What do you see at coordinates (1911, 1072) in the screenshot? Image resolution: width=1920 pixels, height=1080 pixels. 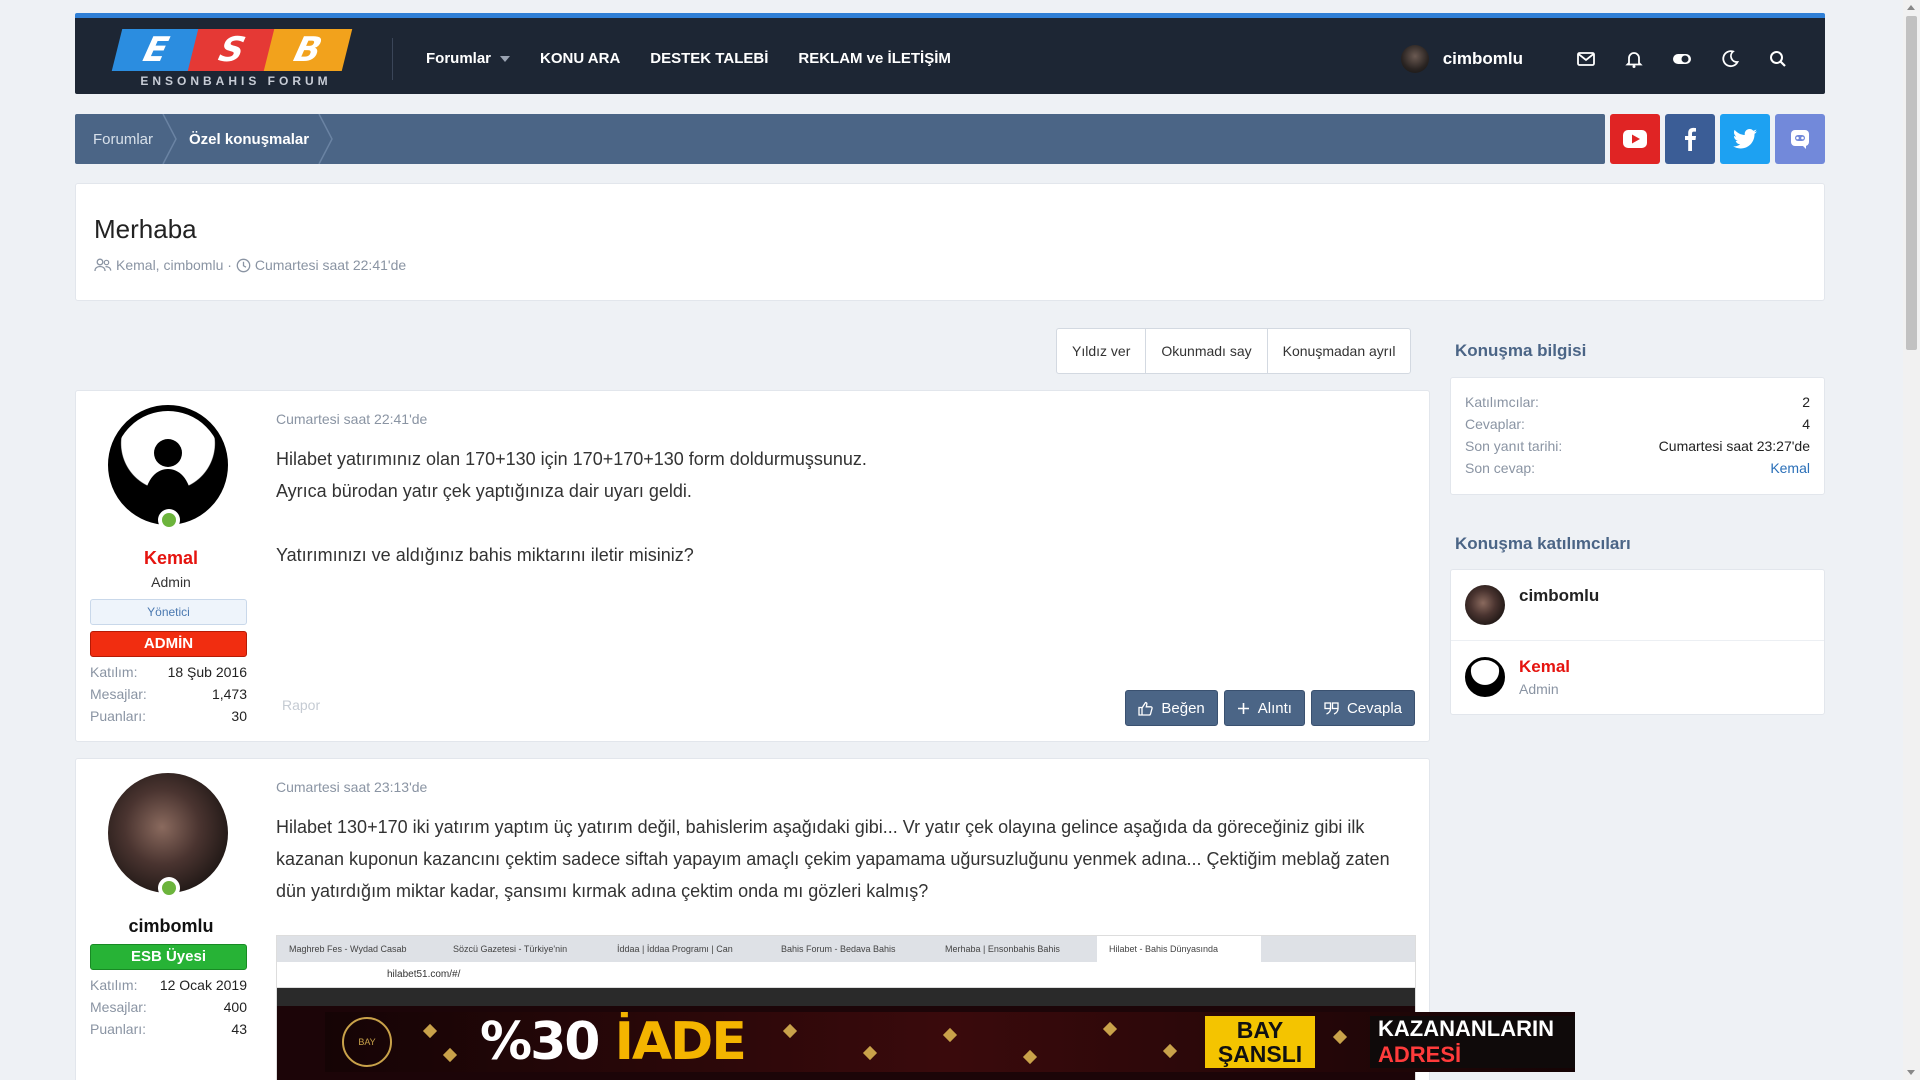 I see `scroll-down-icon` at bounding box center [1911, 1072].